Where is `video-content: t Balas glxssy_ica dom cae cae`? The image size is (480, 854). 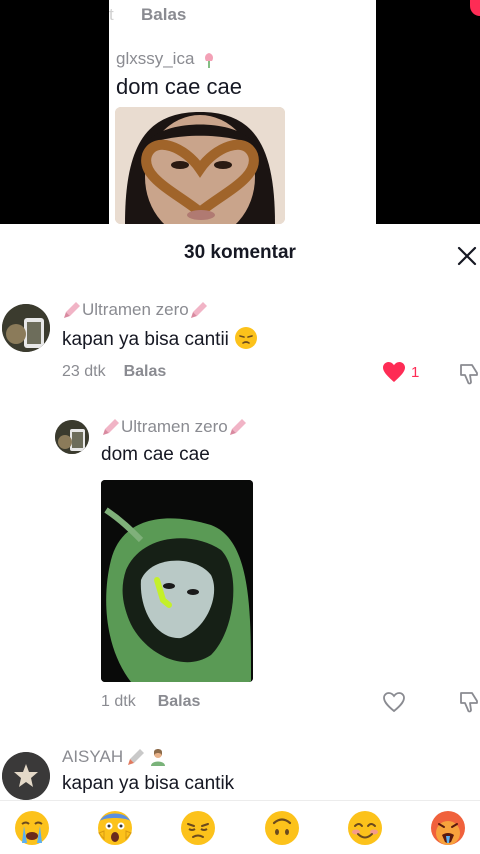 video-content: t Balas glxssy_ica dom cae cae is located at coordinates (242, 112).